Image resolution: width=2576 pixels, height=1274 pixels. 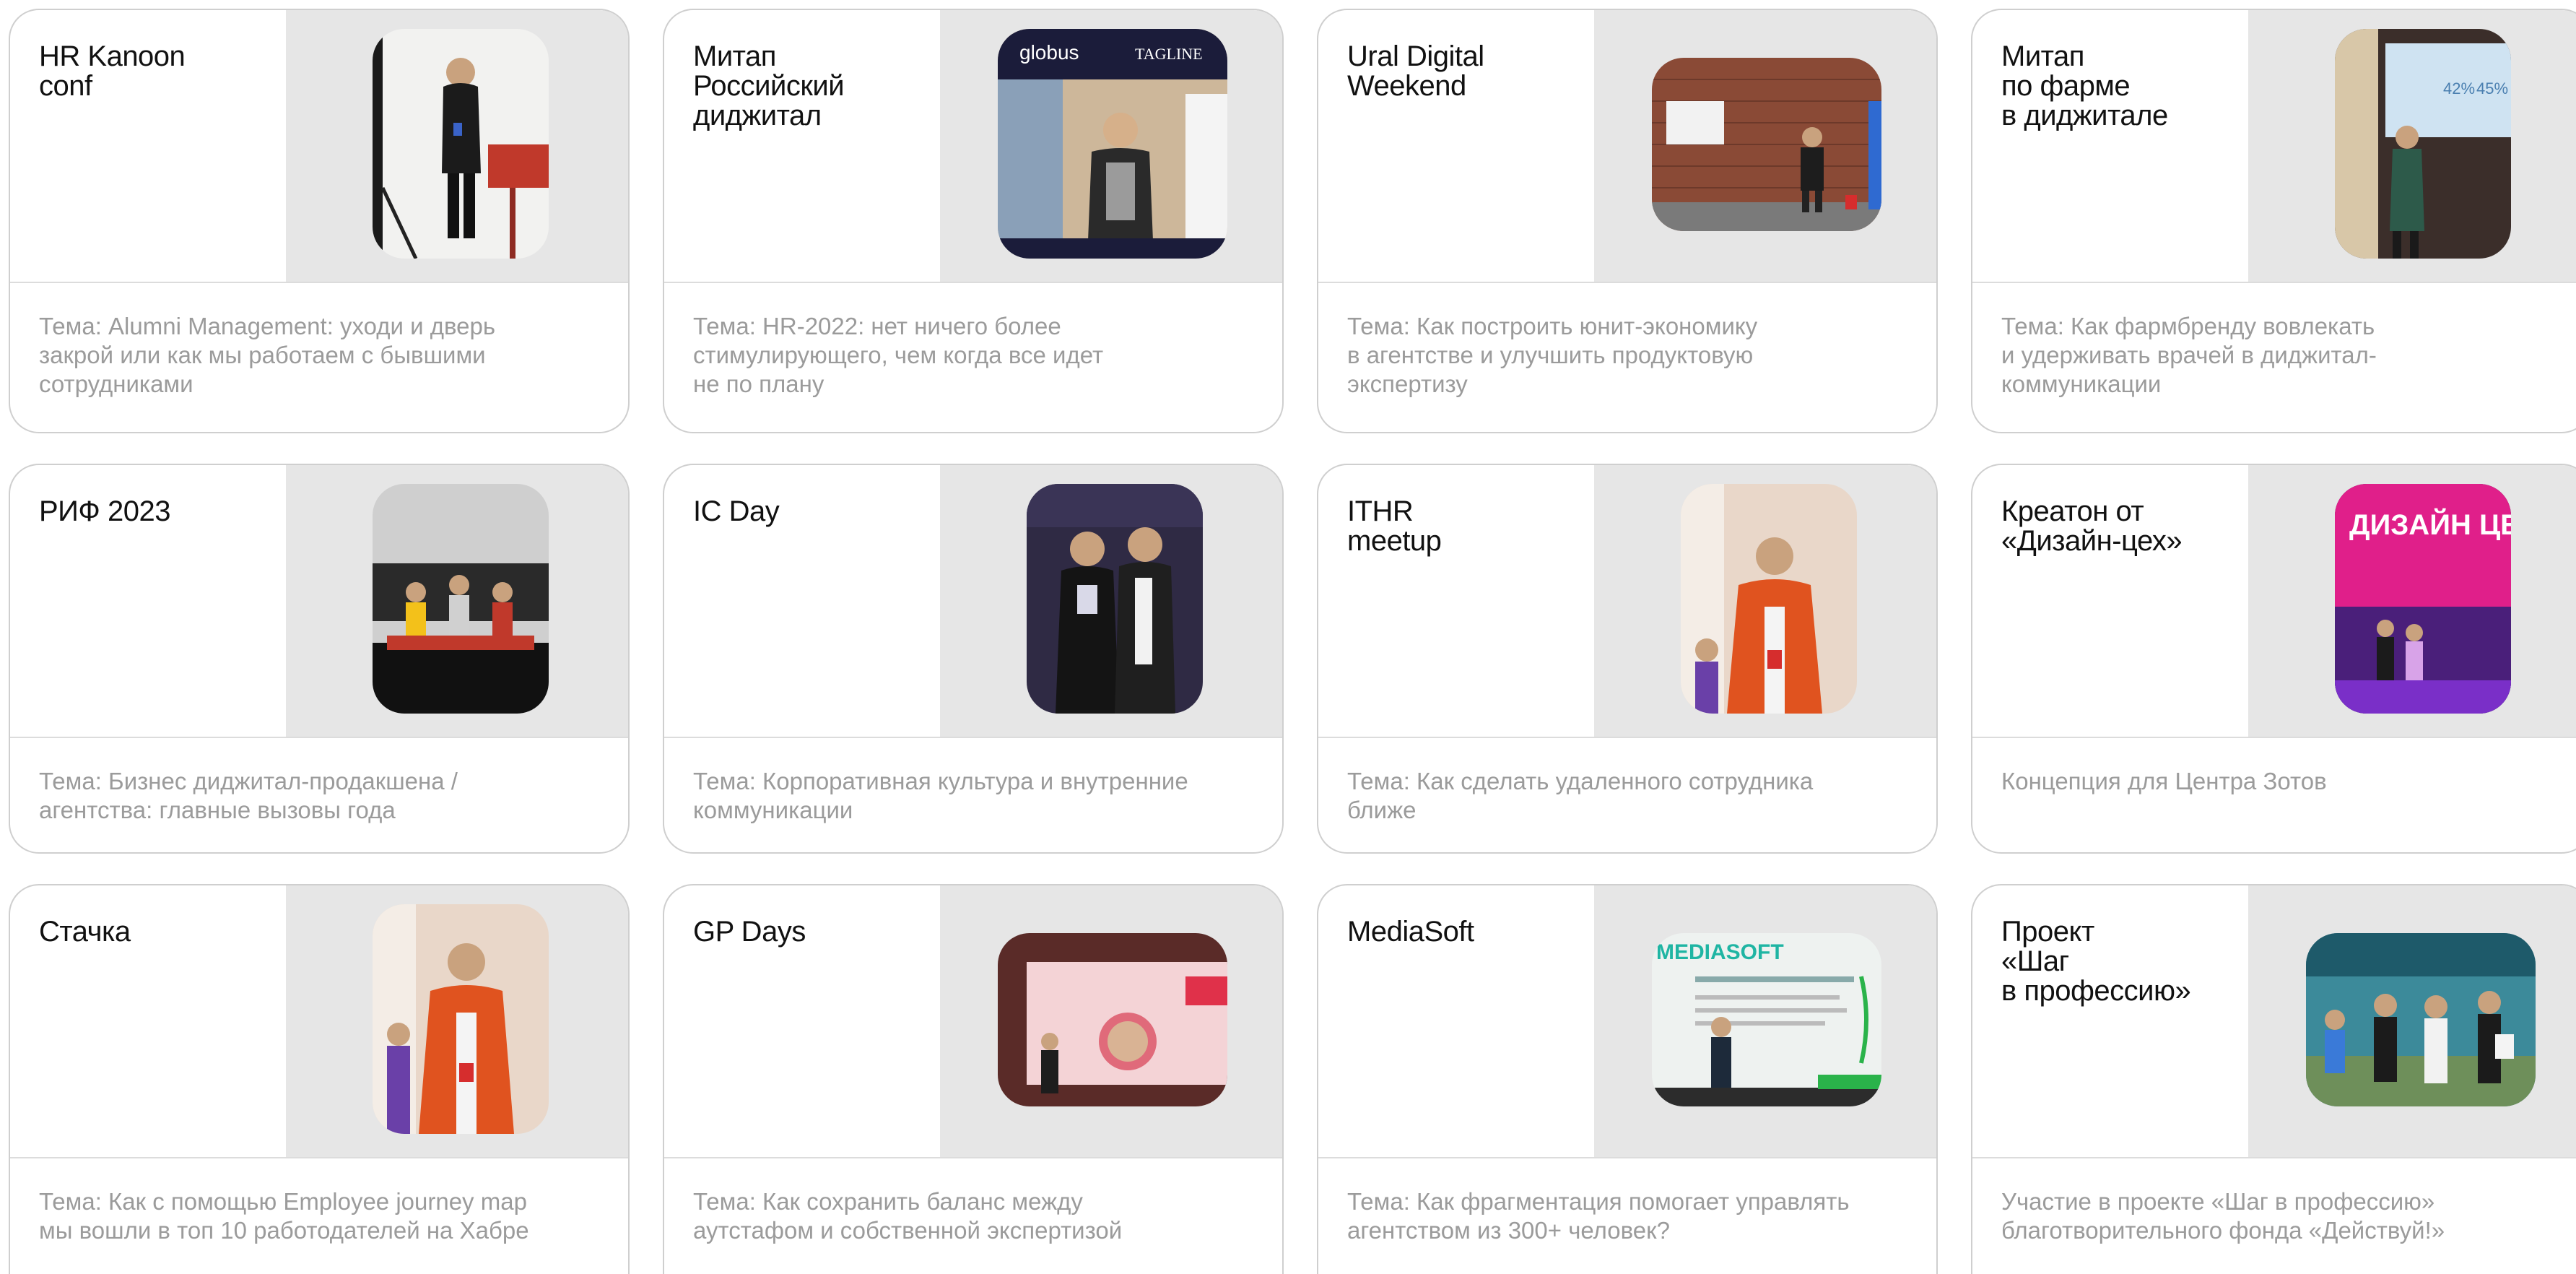 I want to click on tagline-logo-text: TAGLINE, so click(x=1169, y=54).